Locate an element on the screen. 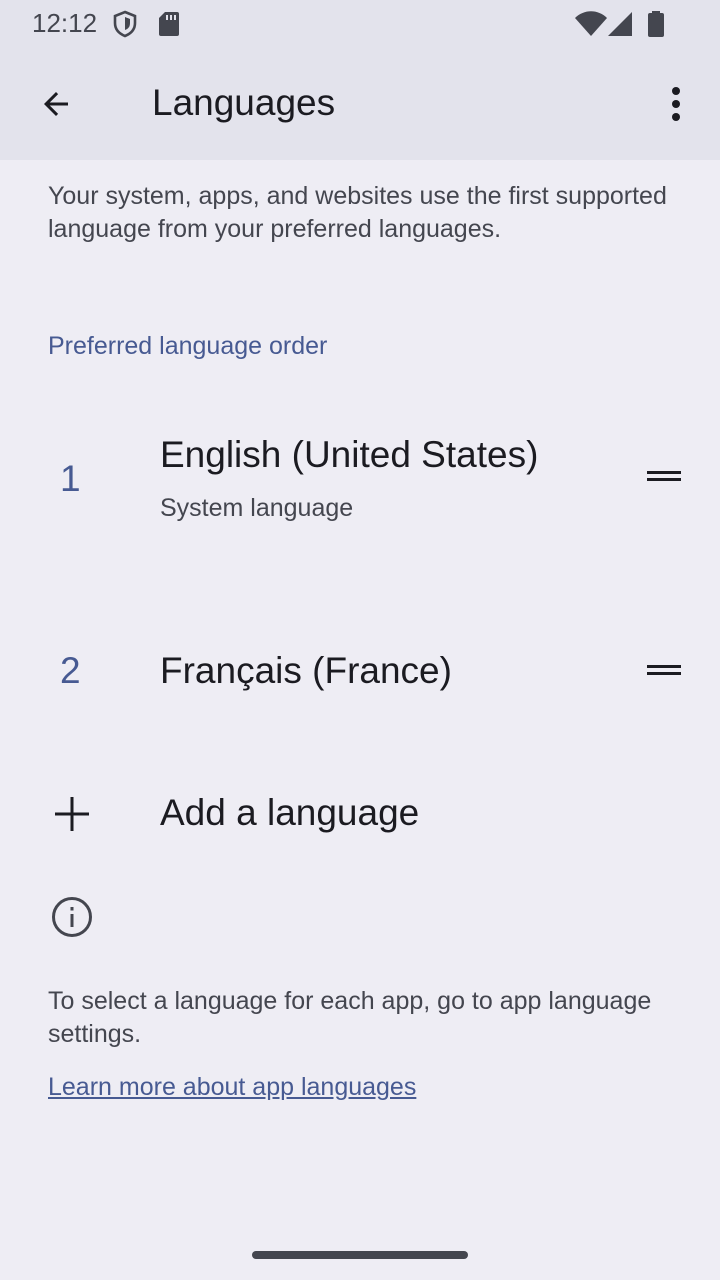 Image resolution: width=720 pixels, height=1280 pixels. language-name: Français (France) is located at coordinates (306, 670).